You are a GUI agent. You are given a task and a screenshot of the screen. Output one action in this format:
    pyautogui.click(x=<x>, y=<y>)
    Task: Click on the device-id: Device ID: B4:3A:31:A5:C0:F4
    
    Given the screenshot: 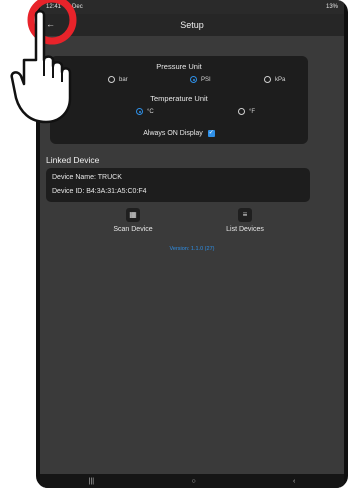 What is the action you would take?
    pyautogui.click(x=99, y=191)
    